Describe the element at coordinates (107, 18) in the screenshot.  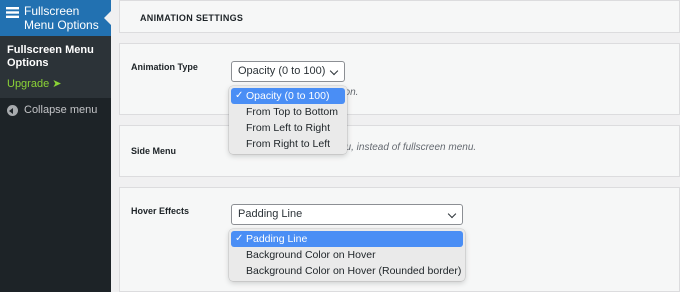
I see `current-menu-arrow` at that location.